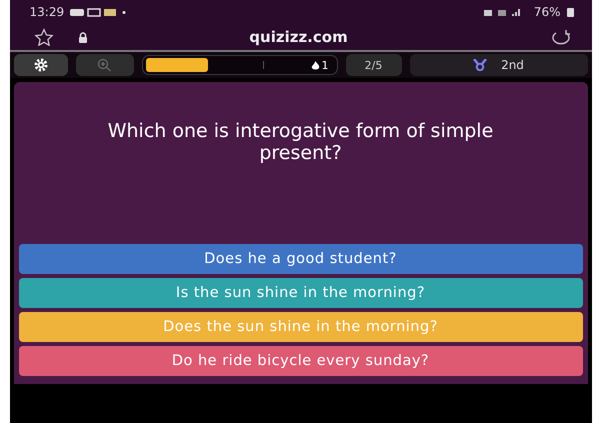 The width and height of the screenshot is (601, 423). I want to click on answer-option: Does the sun shine in the morning?, so click(300, 327).